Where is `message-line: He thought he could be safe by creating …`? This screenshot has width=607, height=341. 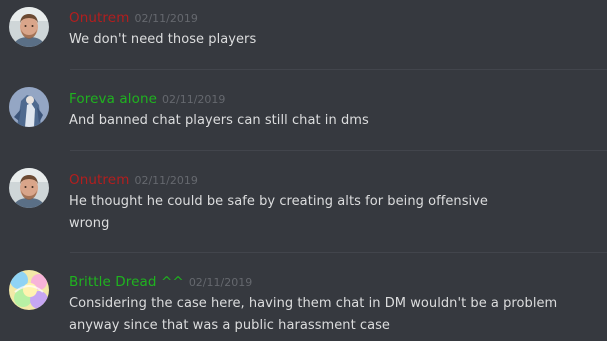 message-line: He thought he could be safe by creating … is located at coordinates (278, 201).